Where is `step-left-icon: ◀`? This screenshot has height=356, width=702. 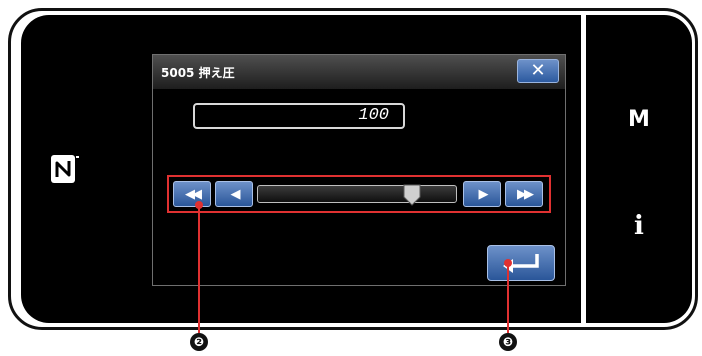 step-left-icon: ◀ is located at coordinates (235, 194).